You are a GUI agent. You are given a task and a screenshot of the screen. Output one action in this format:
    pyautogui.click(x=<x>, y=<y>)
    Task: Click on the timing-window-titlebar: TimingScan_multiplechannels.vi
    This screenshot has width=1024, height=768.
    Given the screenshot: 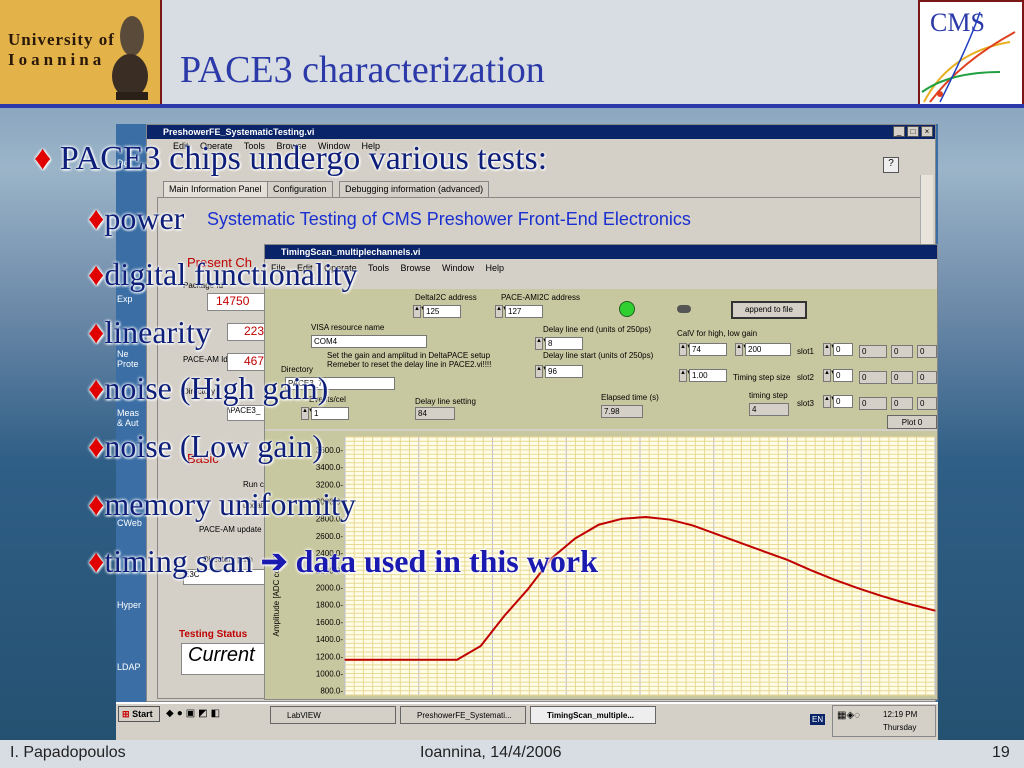 What is the action you would take?
    pyautogui.click(x=601, y=252)
    